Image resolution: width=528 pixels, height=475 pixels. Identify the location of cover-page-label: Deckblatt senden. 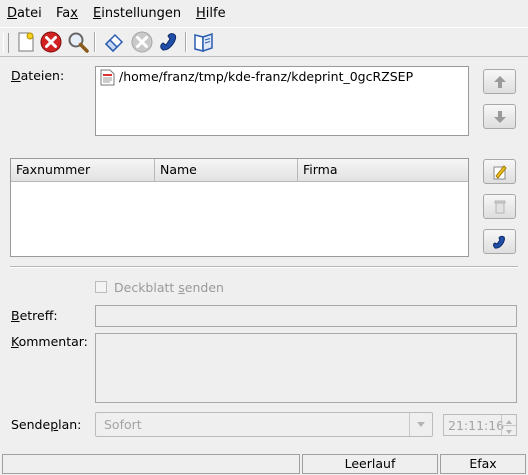
(169, 287).